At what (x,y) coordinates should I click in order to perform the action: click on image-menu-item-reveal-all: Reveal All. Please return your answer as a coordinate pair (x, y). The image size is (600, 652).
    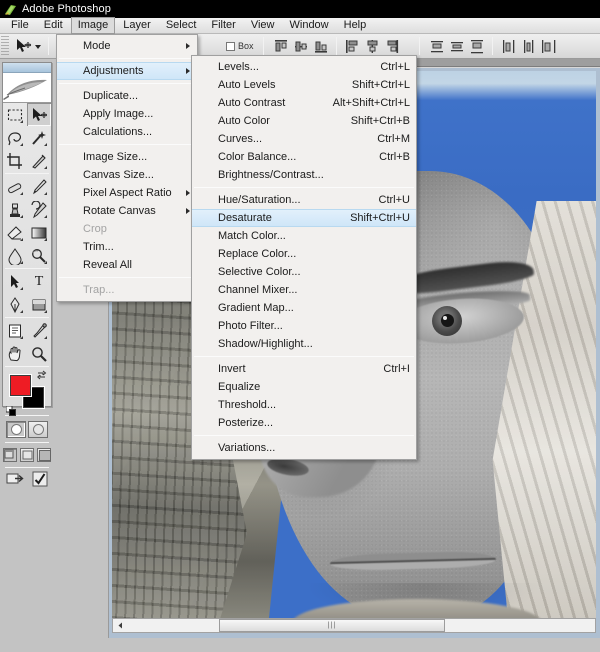
    Looking at the image, I should click on (127, 265).